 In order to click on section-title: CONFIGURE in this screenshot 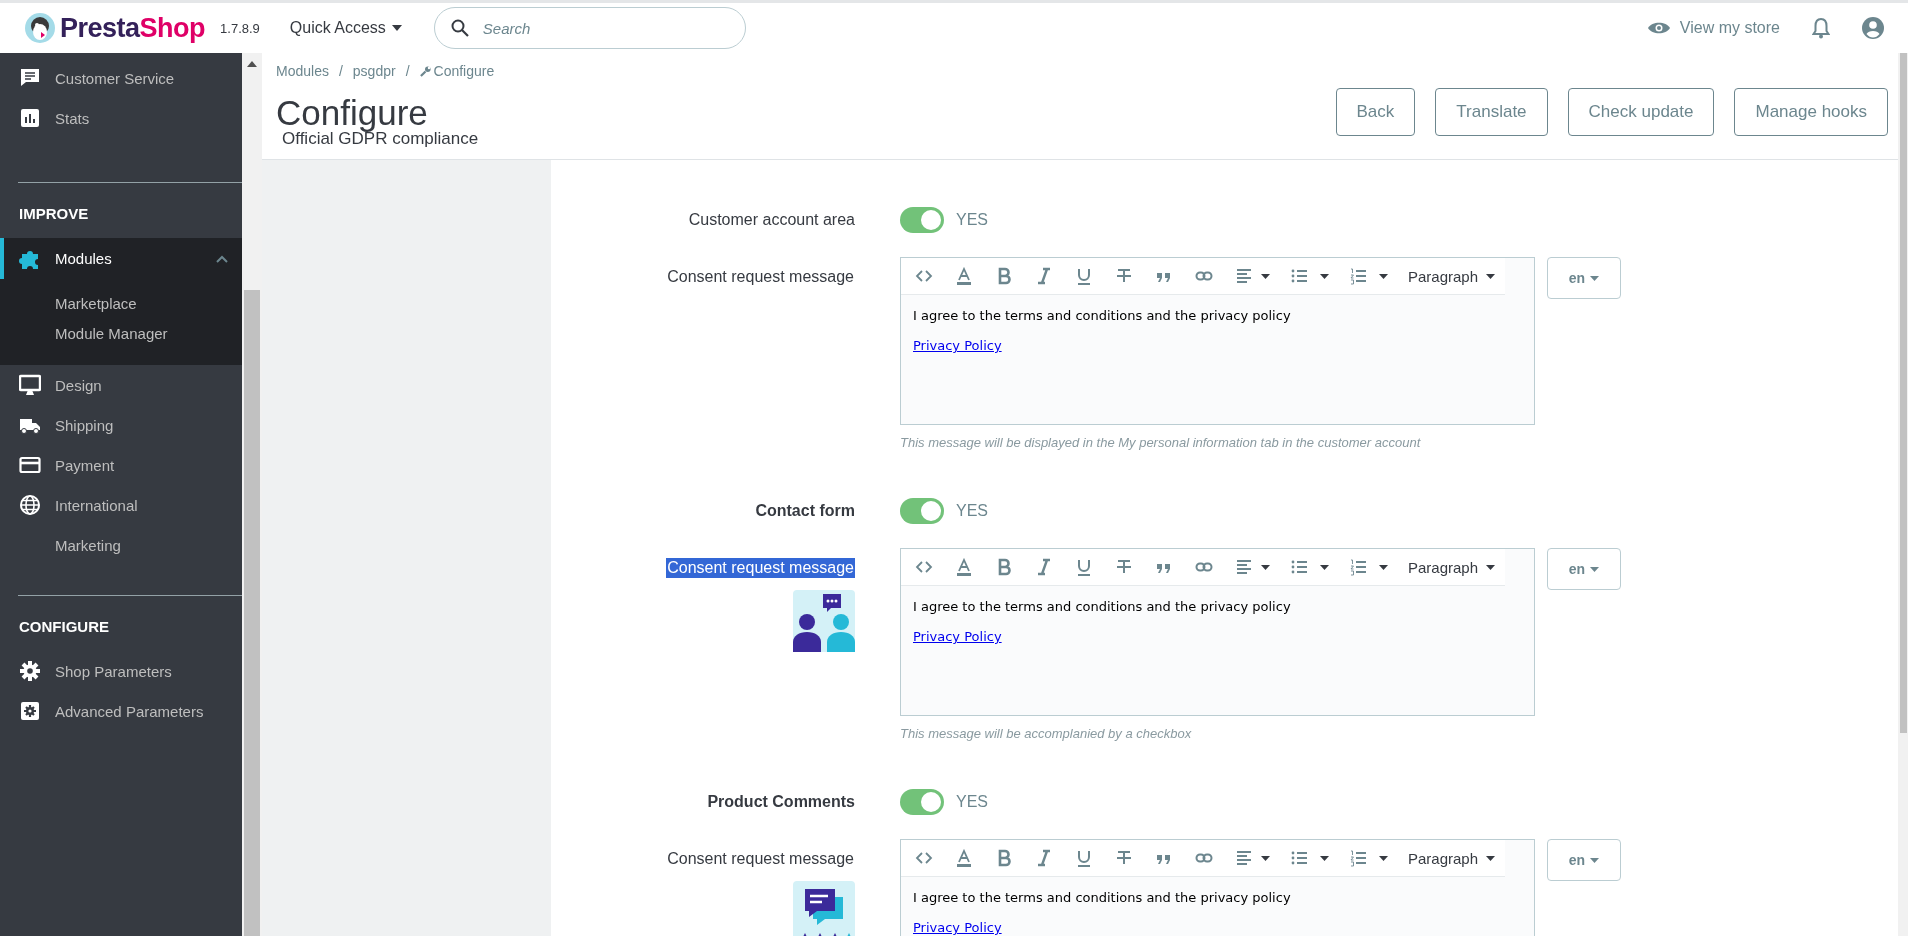, I will do `click(64, 627)`.